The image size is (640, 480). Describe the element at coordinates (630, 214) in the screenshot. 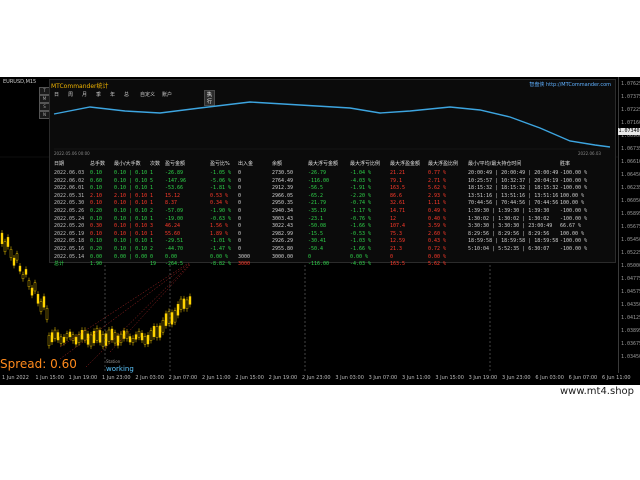

I see `price-label: 1.05895` at that location.